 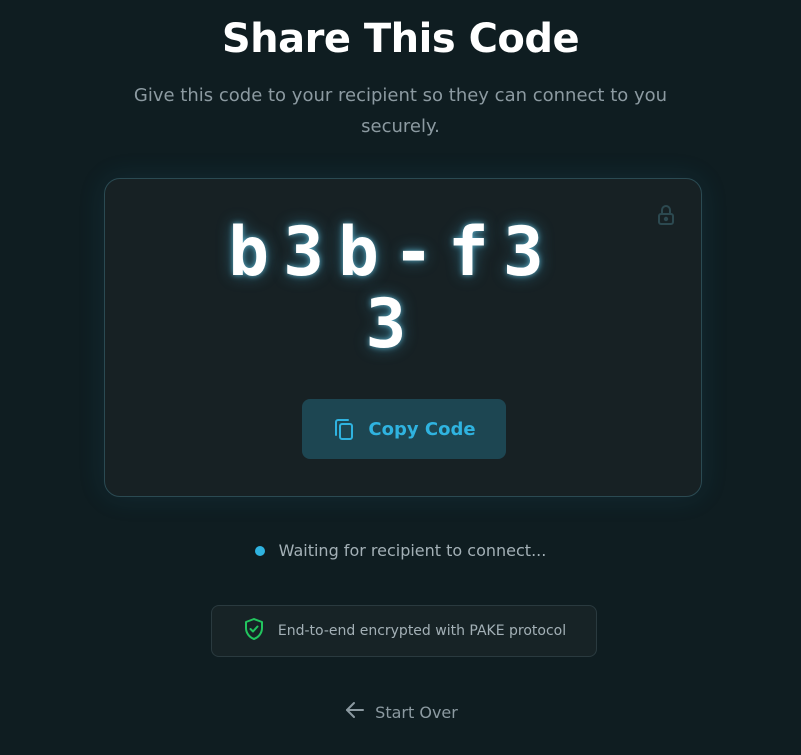 What do you see at coordinates (259, 550) in the screenshot?
I see `status-dot` at bounding box center [259, 550].